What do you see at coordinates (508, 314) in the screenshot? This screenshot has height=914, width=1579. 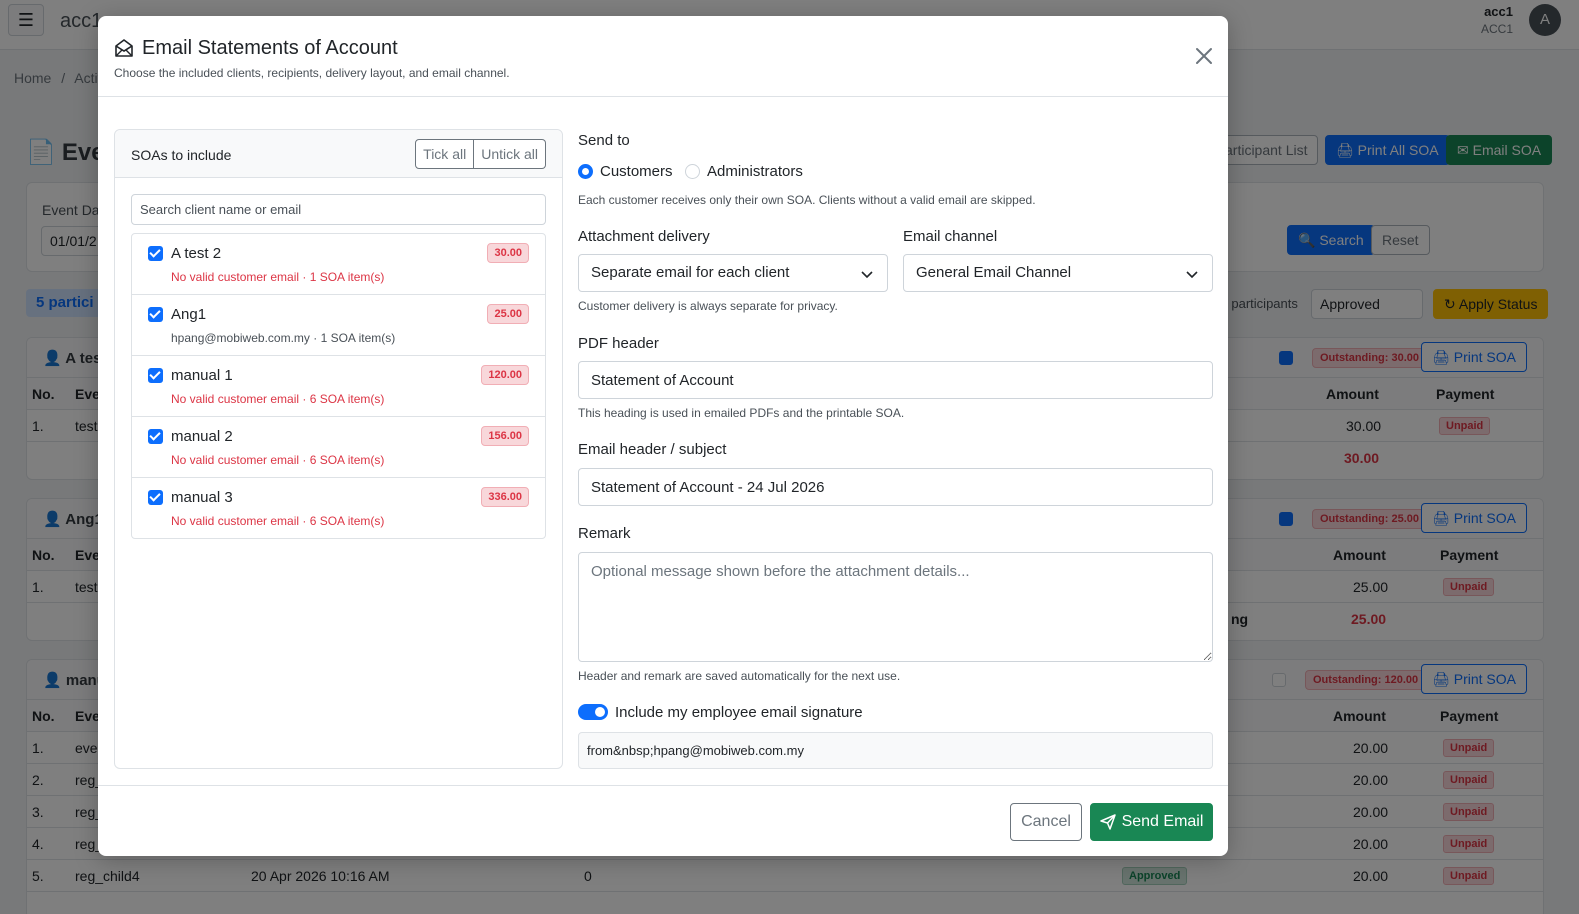 I see `amount-badge: 25.00` at bounding box center [508, 314].